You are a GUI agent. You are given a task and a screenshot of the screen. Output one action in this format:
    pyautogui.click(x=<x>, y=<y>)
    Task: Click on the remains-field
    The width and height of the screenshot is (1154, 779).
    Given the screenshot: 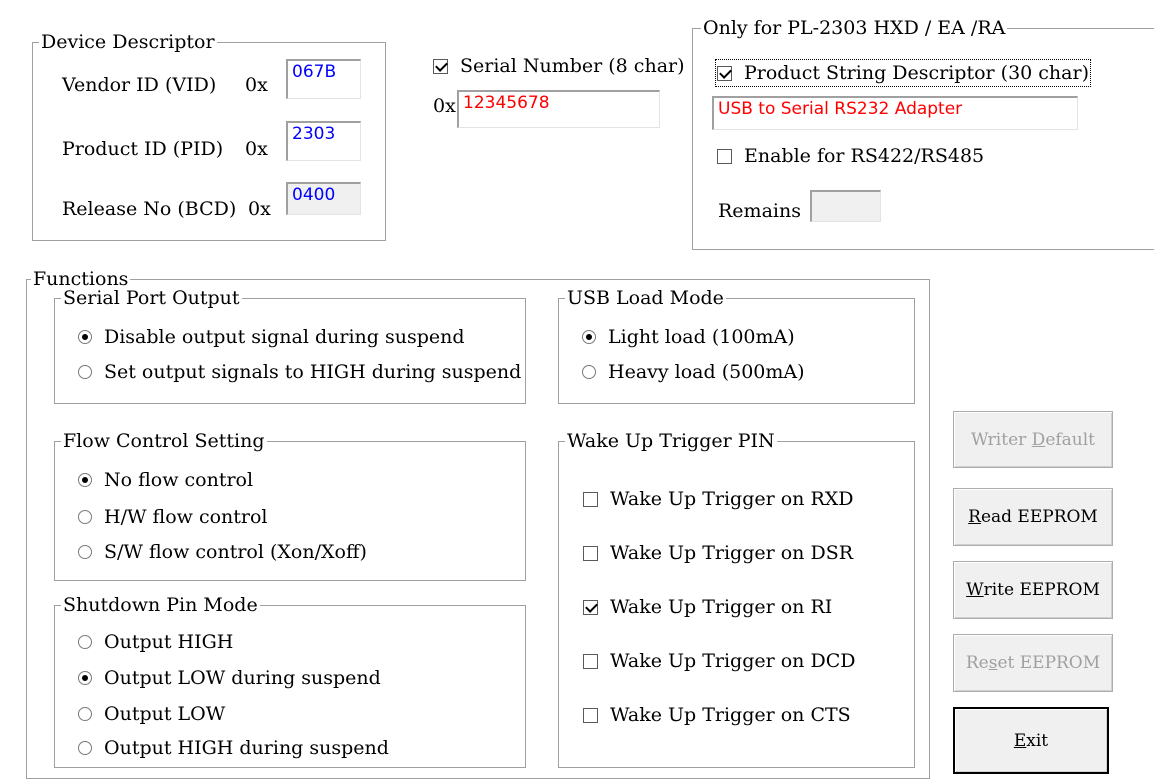 What is the action you would take?
    pyautogui.click(x=845, y=206)
    